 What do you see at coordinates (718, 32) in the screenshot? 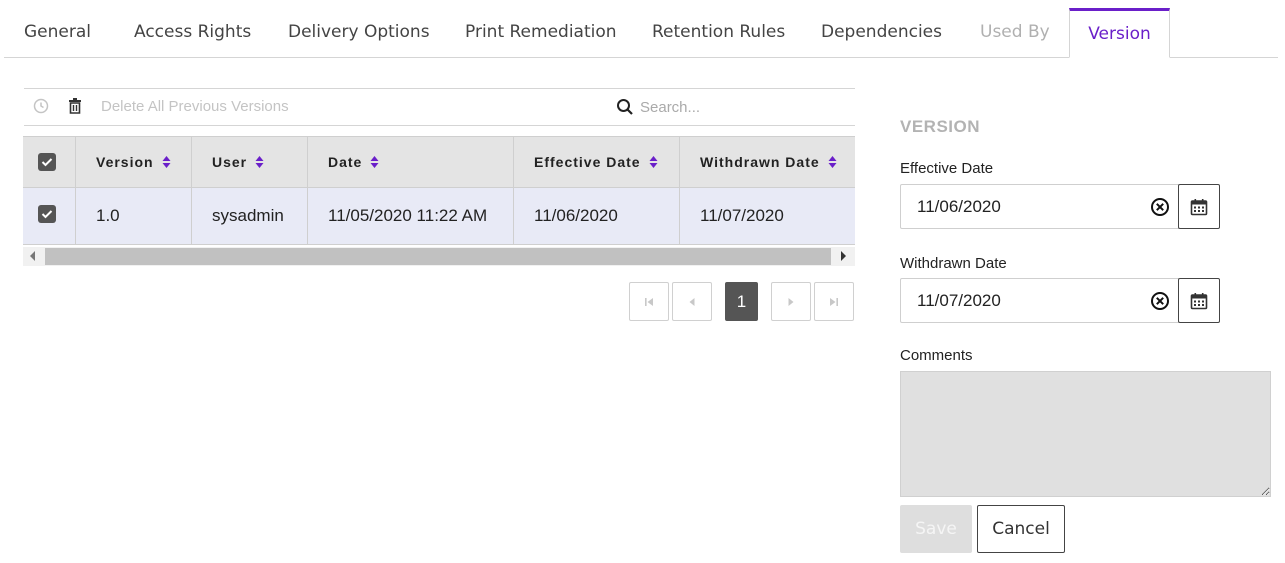
I see `tab-retention-rules: Retention Rules` at bounding box center [718, 32].